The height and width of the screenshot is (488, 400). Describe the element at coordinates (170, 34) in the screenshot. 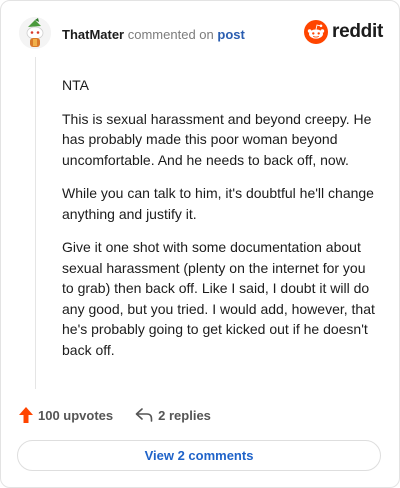

I see `commented-on-text: commented on` at that location.